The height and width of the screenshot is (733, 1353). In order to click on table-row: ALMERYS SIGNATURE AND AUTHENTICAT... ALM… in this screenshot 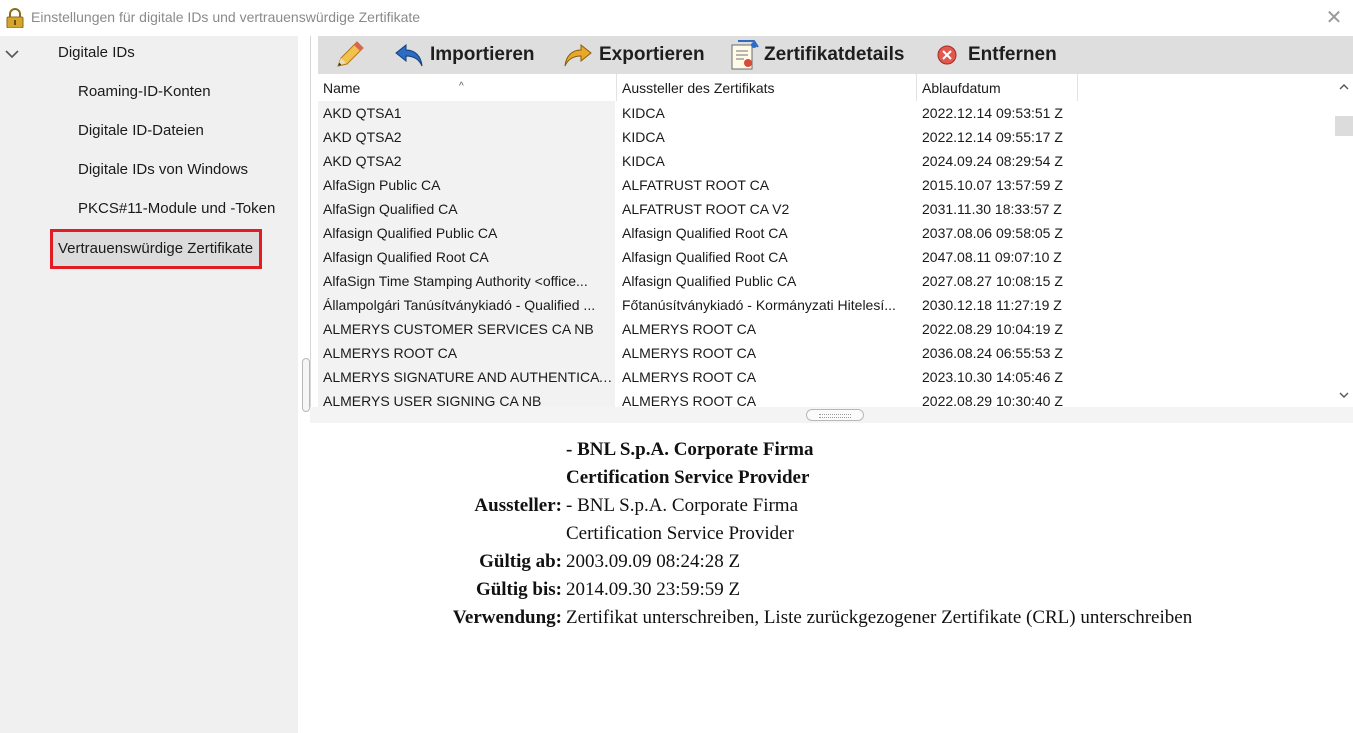, I will do `click(698, 377)`.